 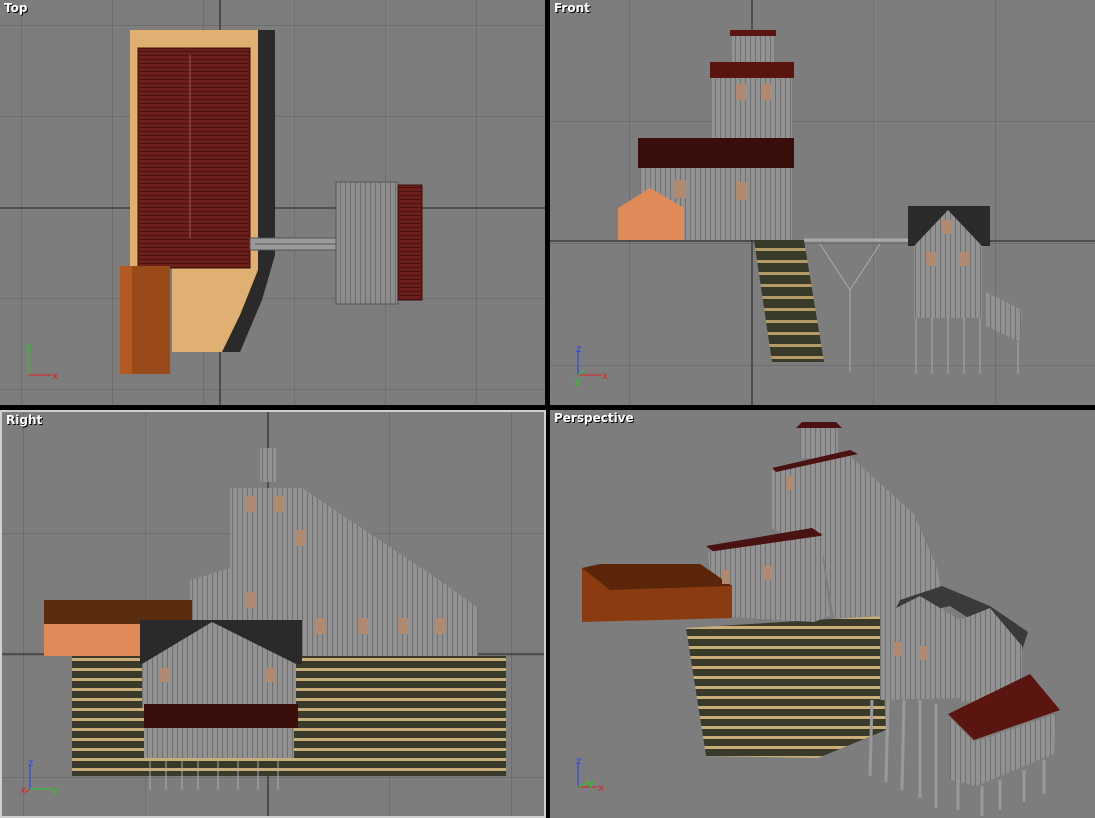 What do you see at coordinates (293, 244) in the screenshot?
I see `model-top-conveyor` at bounding box center [293, 244].